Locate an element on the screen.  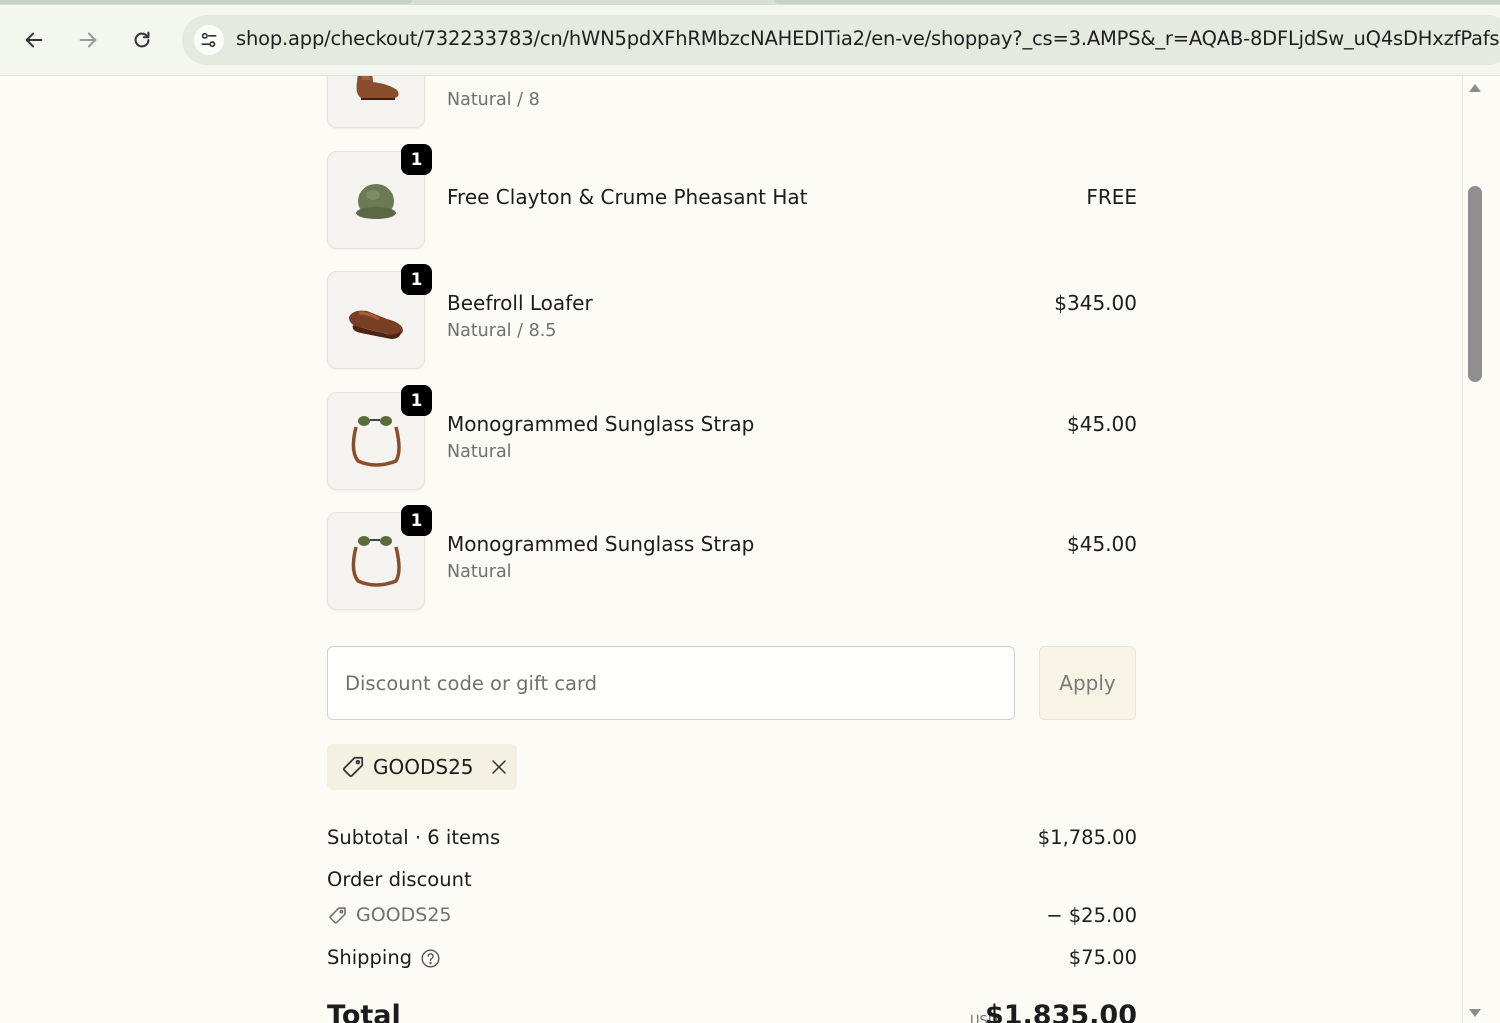
arrow-right-icon is located at coordinates (88, 40).